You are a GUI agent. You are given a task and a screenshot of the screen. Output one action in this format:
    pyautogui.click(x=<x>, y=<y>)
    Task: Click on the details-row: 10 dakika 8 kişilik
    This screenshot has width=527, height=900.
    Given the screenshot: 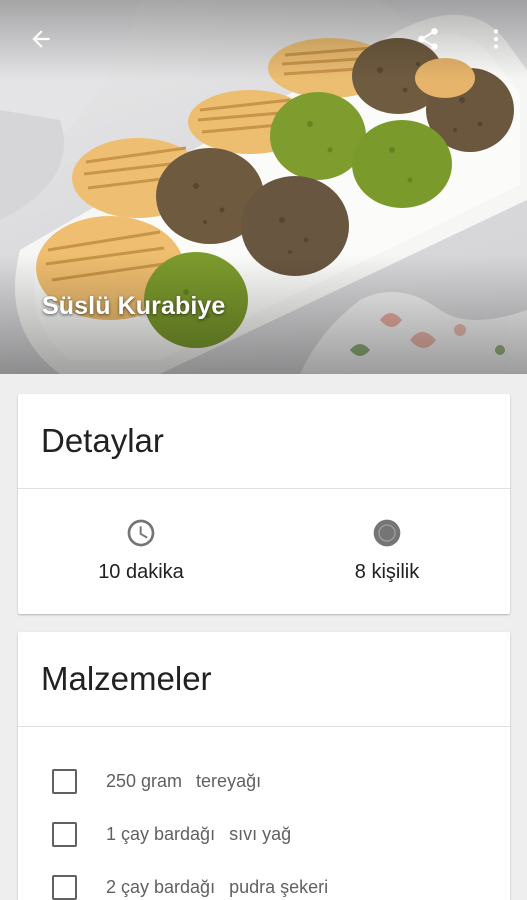 What is the action you would take?
    pyautogui.click(x=264, y=551)
    